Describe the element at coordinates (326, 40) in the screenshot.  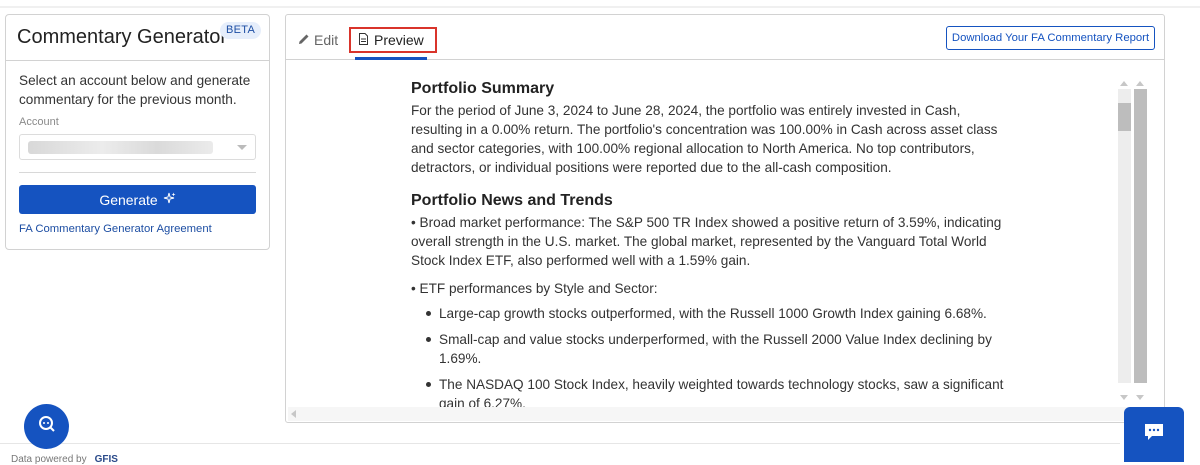
I see `tab-edit-label: Edit` at that location.